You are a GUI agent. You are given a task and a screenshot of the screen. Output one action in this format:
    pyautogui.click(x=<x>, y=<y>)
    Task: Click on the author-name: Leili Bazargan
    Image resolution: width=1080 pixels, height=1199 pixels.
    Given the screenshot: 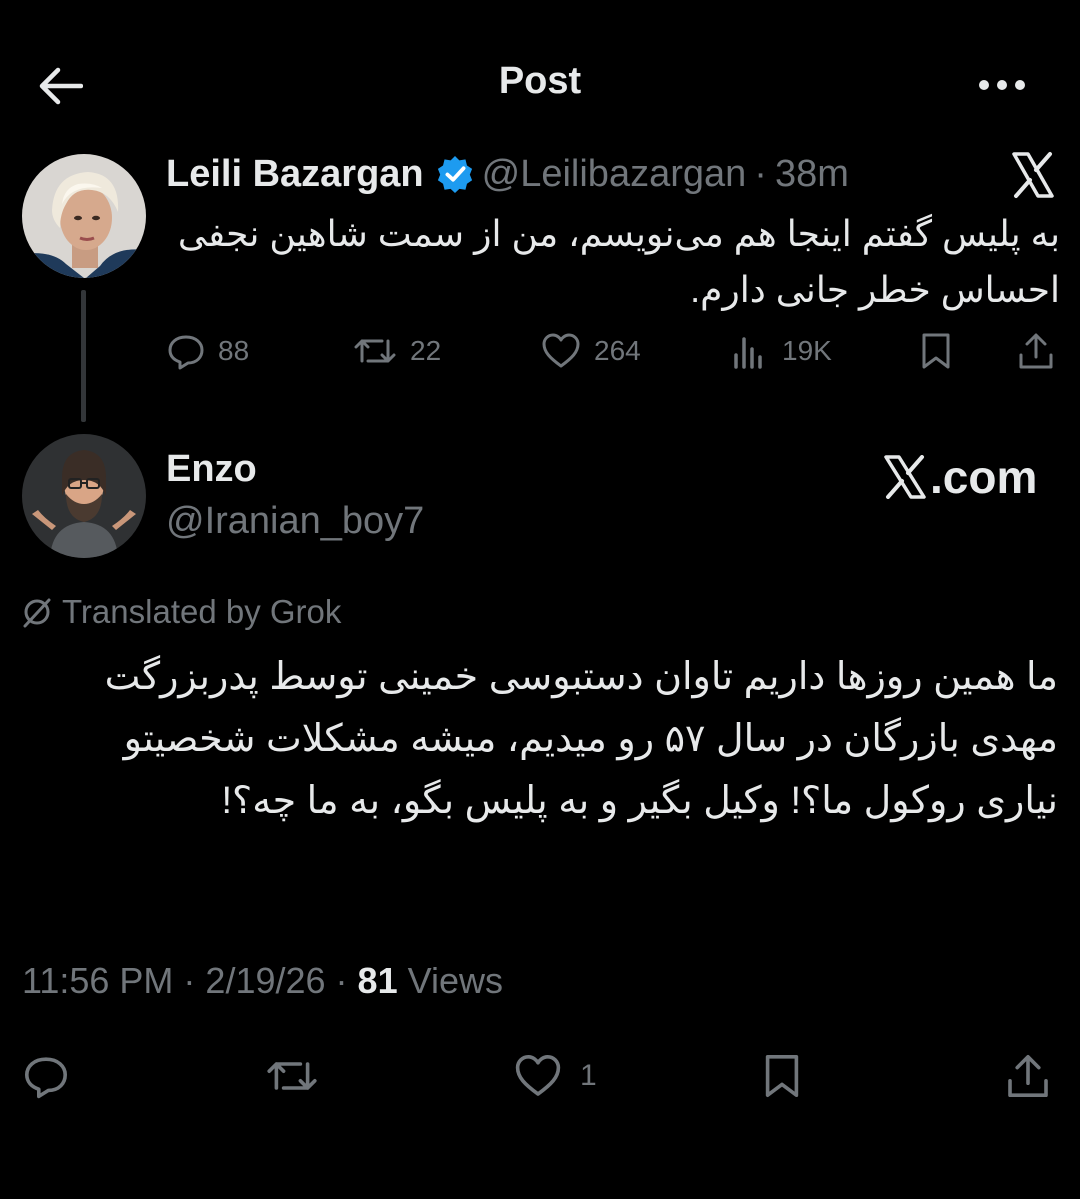 What is the action you would take?
    pyautogui.click(x=295, y=174)
    